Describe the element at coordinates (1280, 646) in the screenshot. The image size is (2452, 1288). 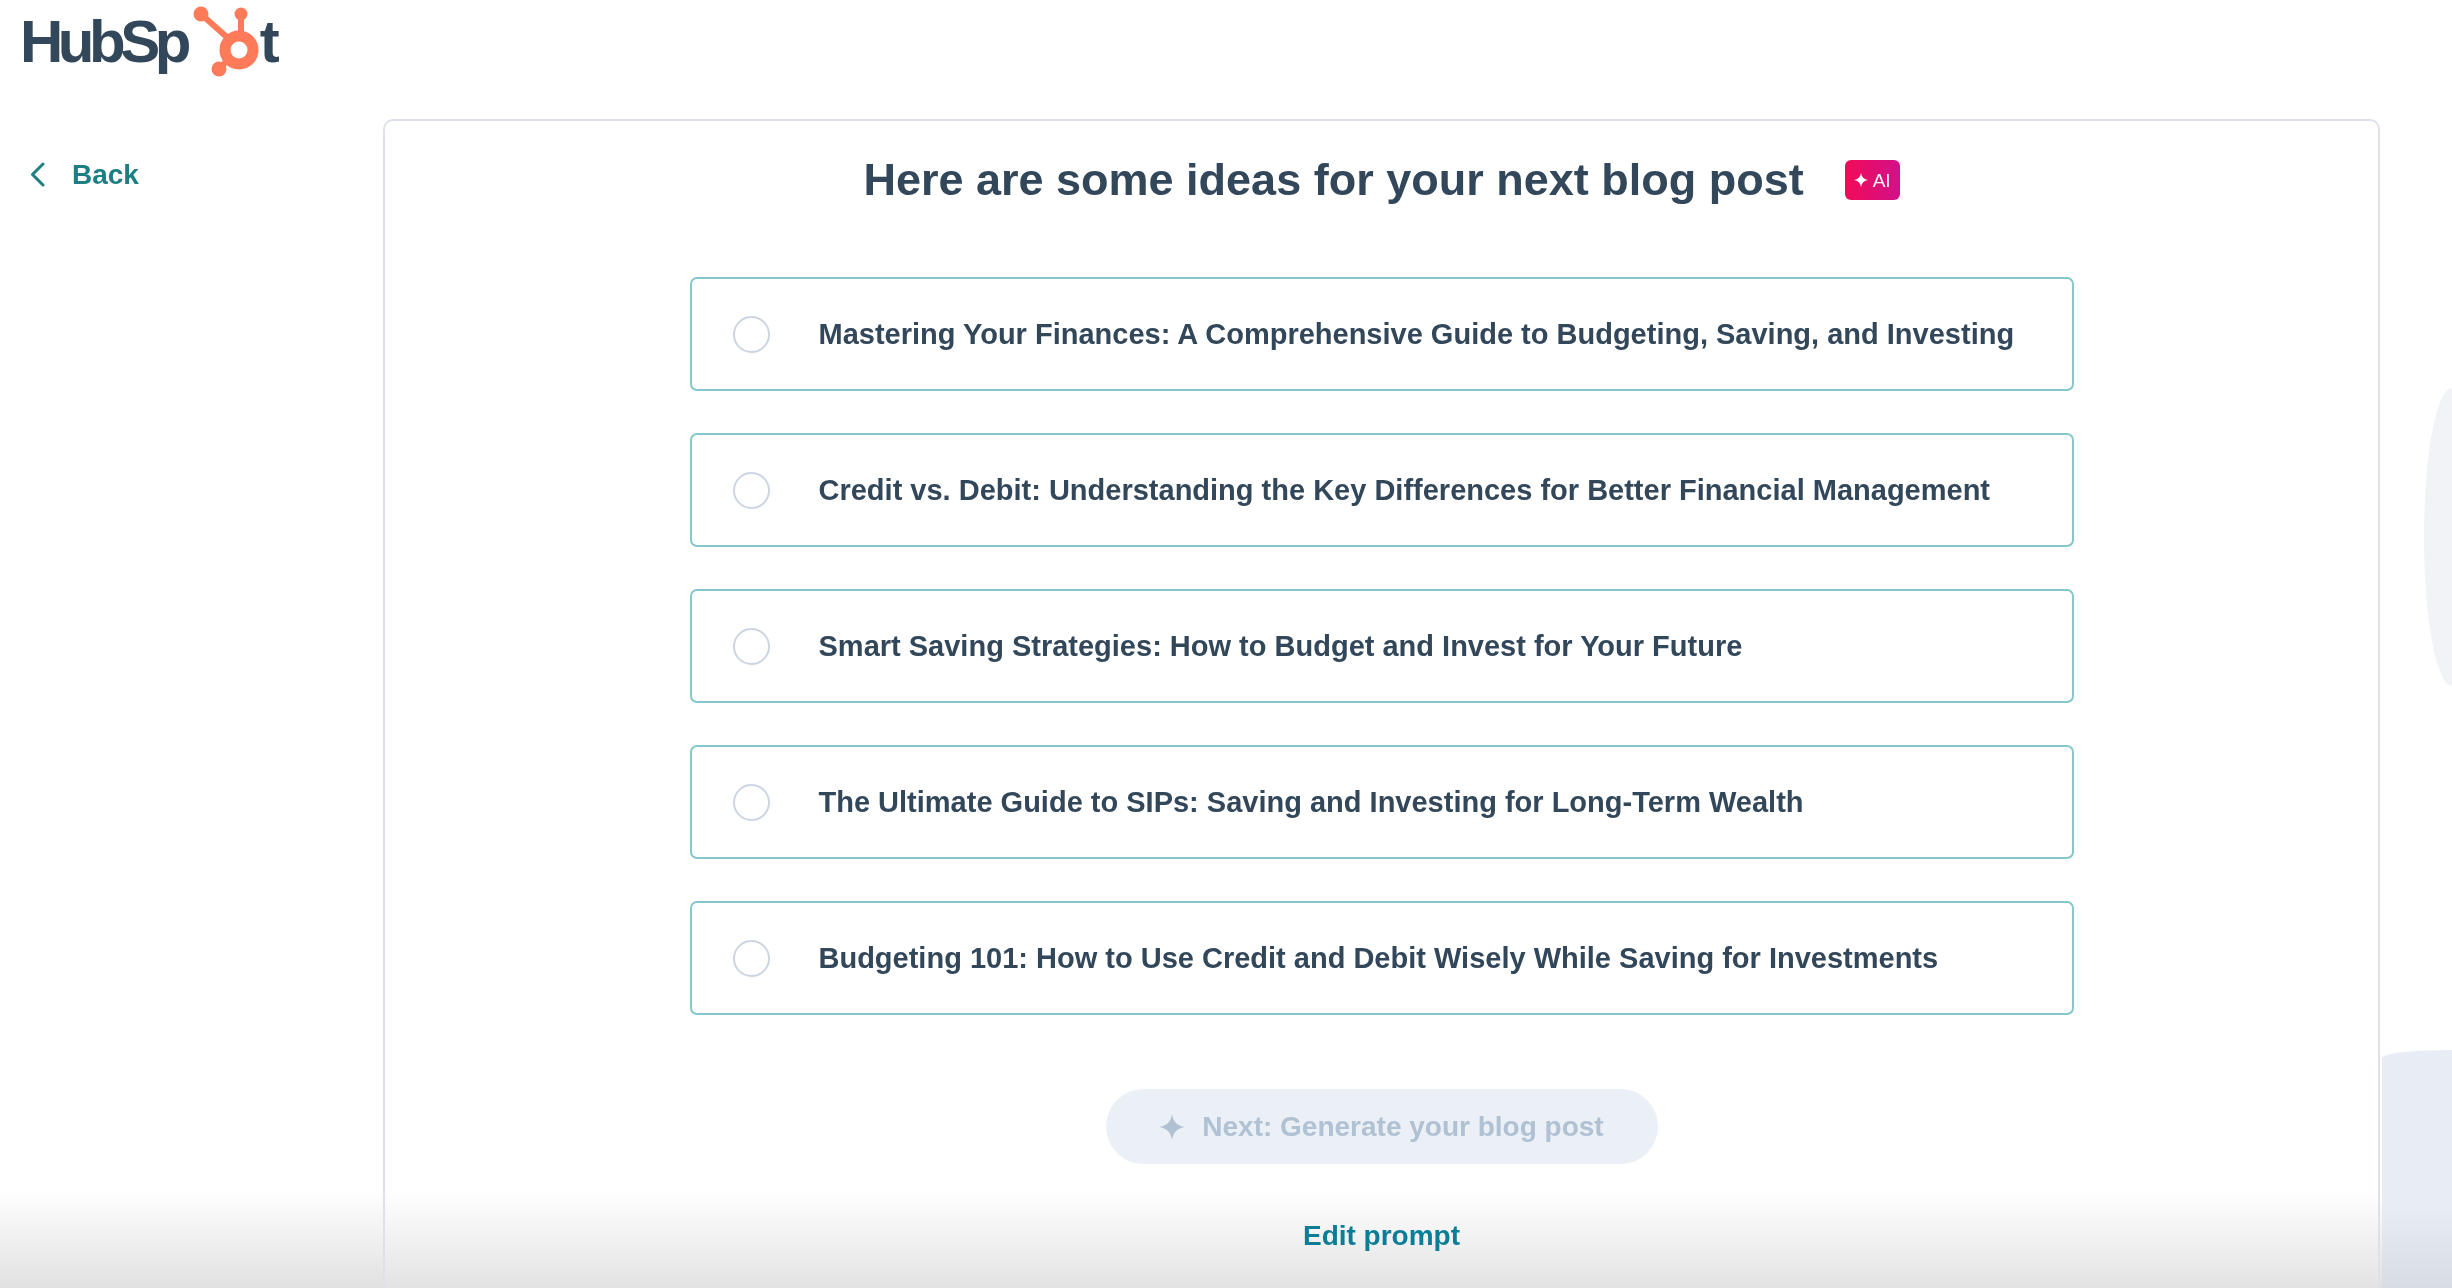
I see `idea-title: Smart Saving Strategies: How to Budget and Invest for Your Future` at that location.